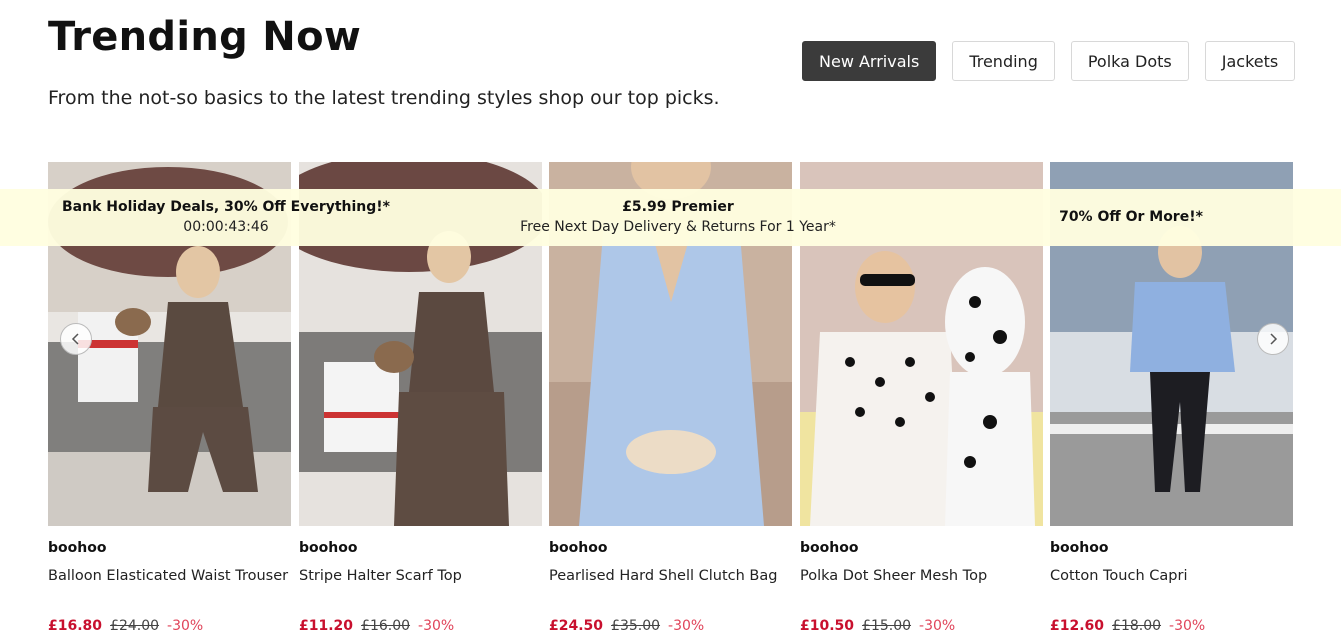  I want to click on carousel-prev-button, so click(76, 339).